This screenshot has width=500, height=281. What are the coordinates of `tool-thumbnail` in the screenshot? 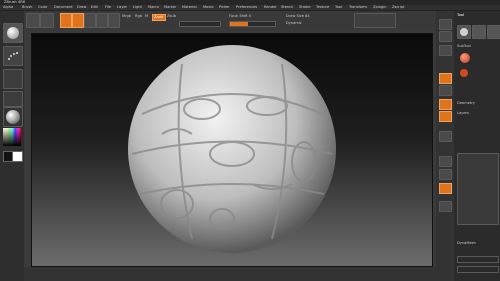 It's located at (464, 32).